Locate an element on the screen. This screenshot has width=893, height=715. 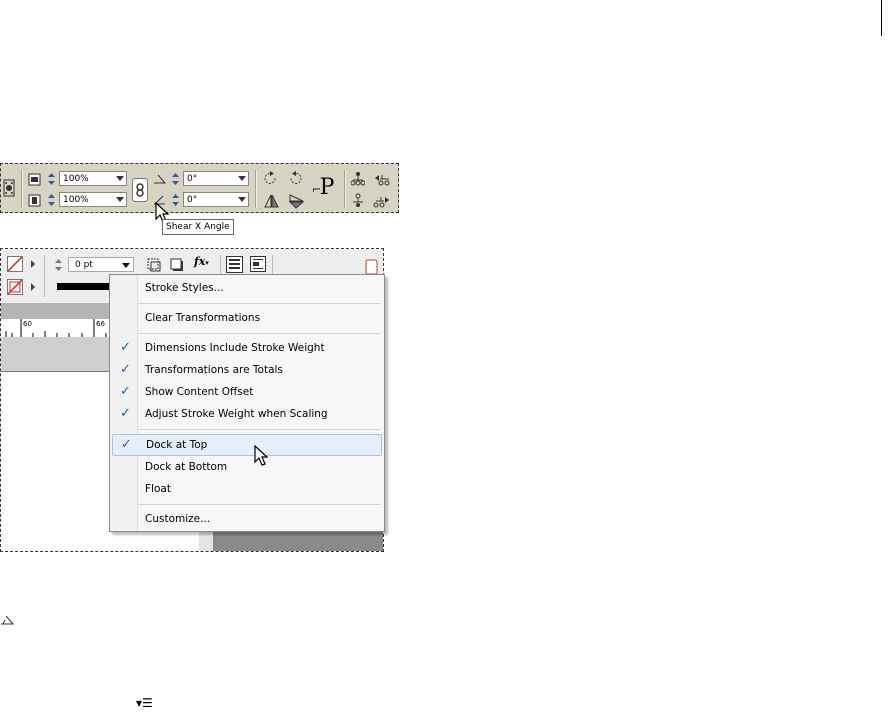
scale-y-field: 100% is located at coordinates (93, 199).